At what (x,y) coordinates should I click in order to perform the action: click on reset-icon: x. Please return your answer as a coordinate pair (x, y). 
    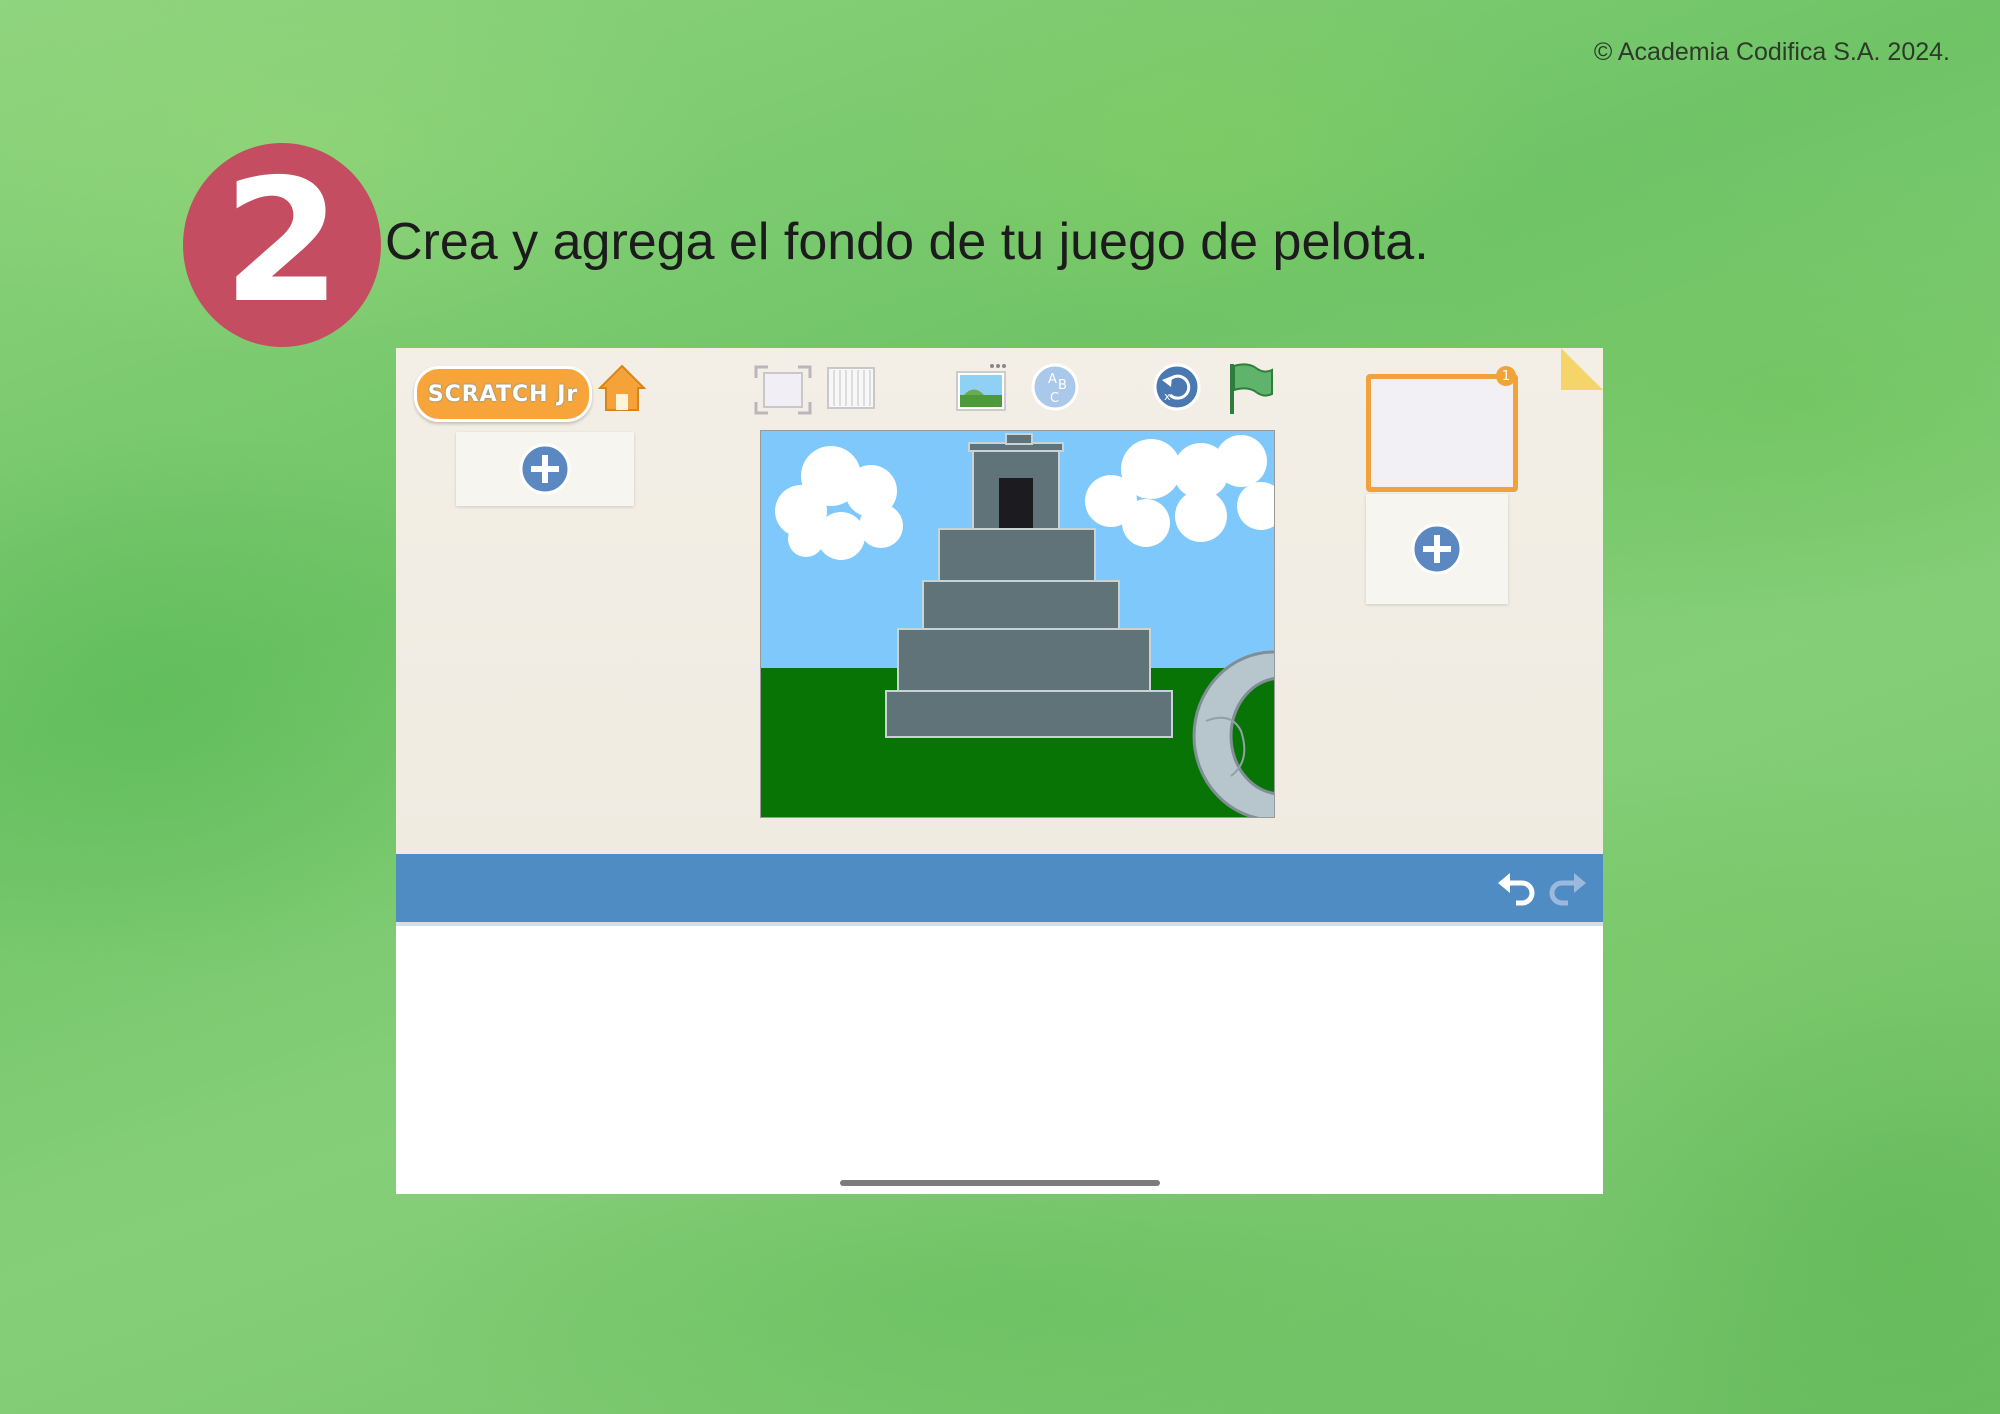
    Looking at the image, I should click on (1177, 387).